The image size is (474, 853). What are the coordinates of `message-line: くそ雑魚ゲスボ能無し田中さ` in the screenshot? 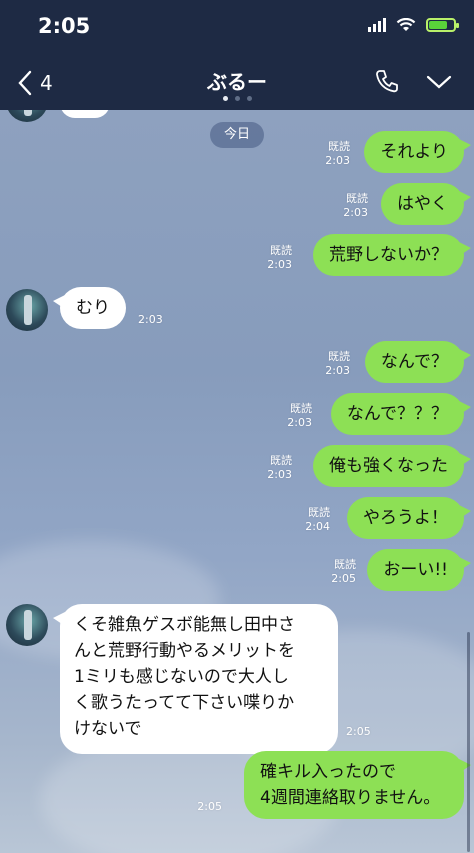 It's located at (184, 625).